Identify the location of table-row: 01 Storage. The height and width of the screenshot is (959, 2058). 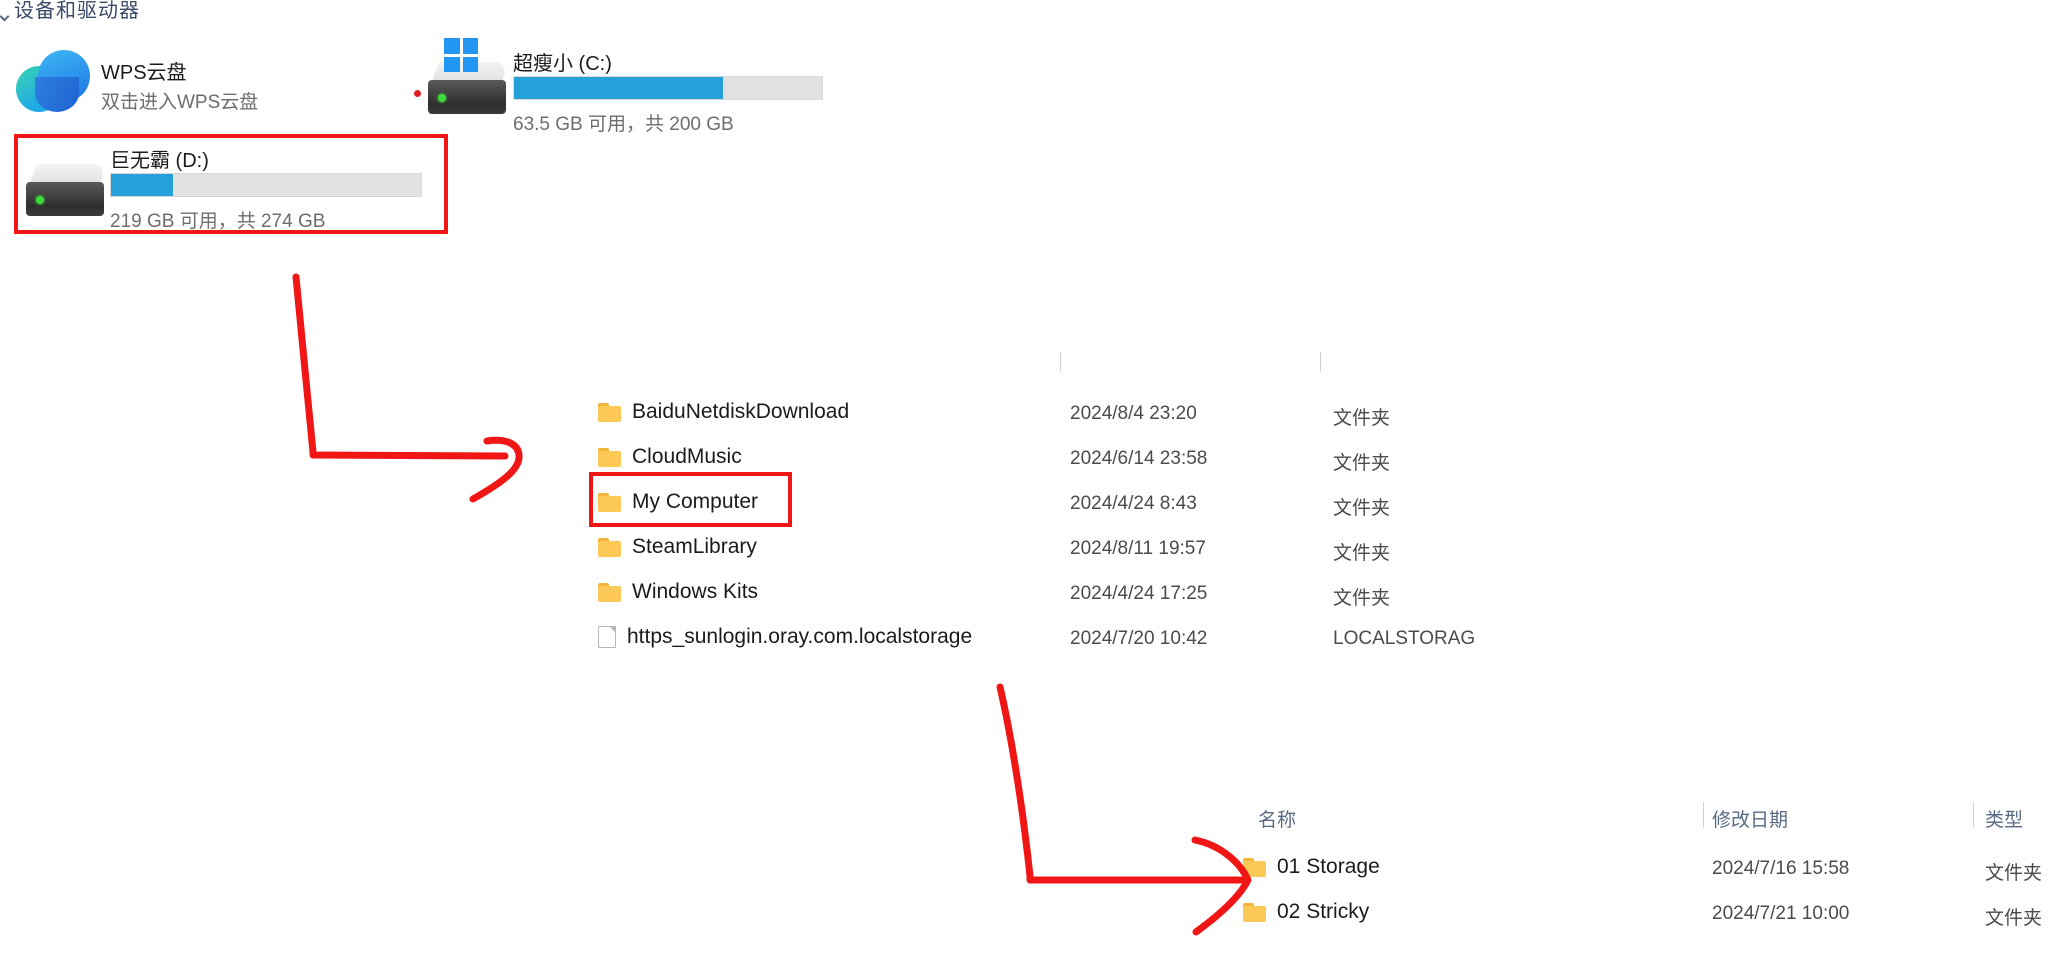
(1311, 867).